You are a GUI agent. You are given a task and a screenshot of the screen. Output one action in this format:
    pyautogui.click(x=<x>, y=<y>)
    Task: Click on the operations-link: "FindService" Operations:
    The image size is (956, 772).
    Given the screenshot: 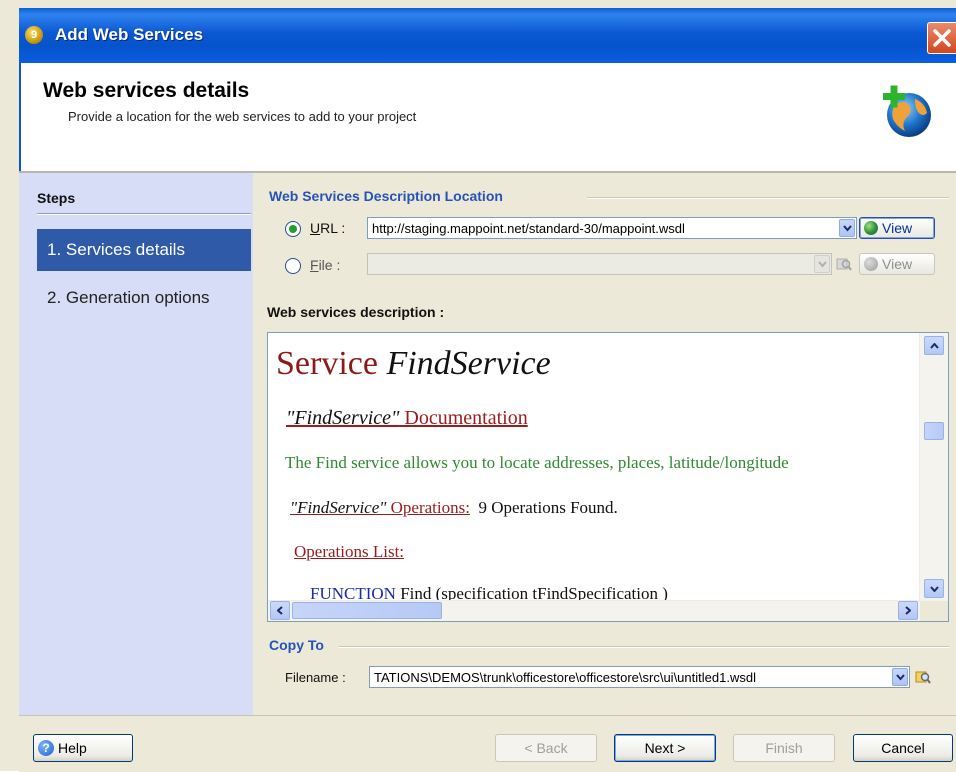 What is the action you would take?
    pyautogui.click(x=380, y=507)
    